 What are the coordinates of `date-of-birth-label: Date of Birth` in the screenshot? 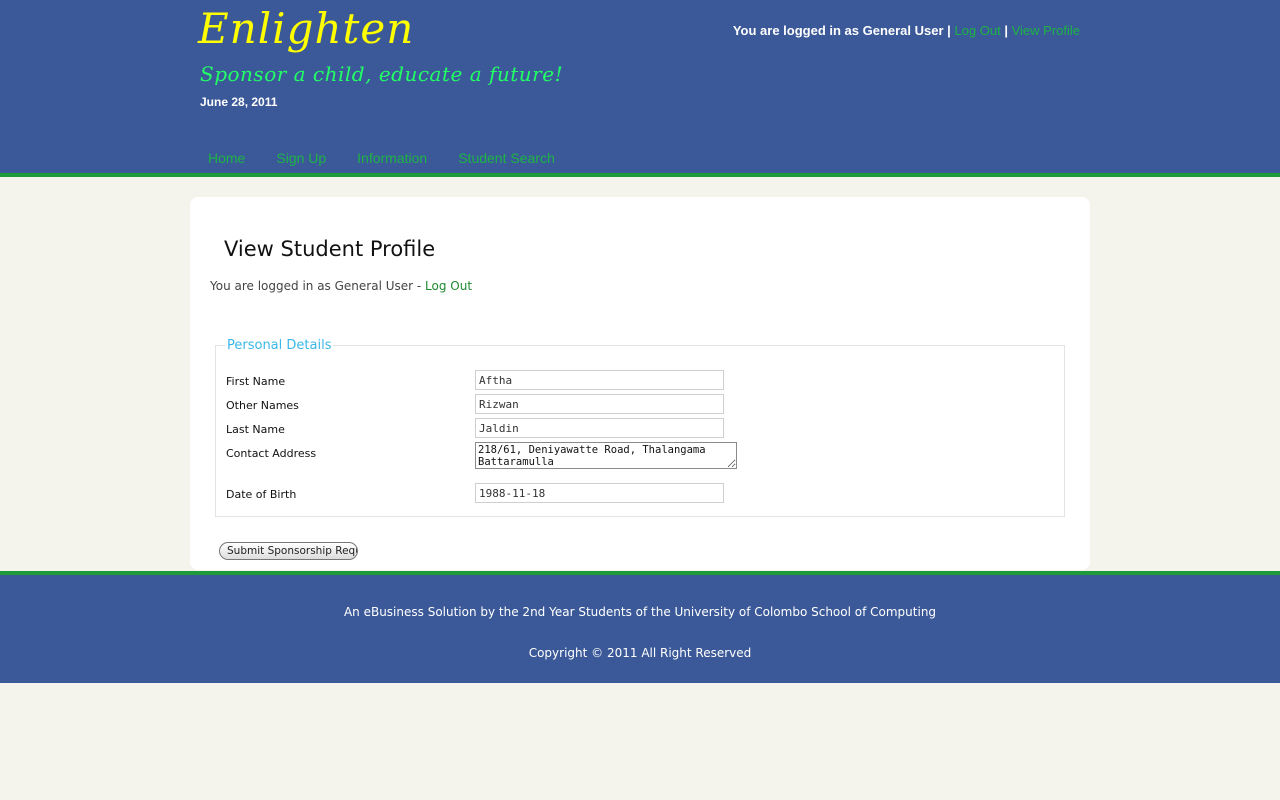 It's located at (261, 494).